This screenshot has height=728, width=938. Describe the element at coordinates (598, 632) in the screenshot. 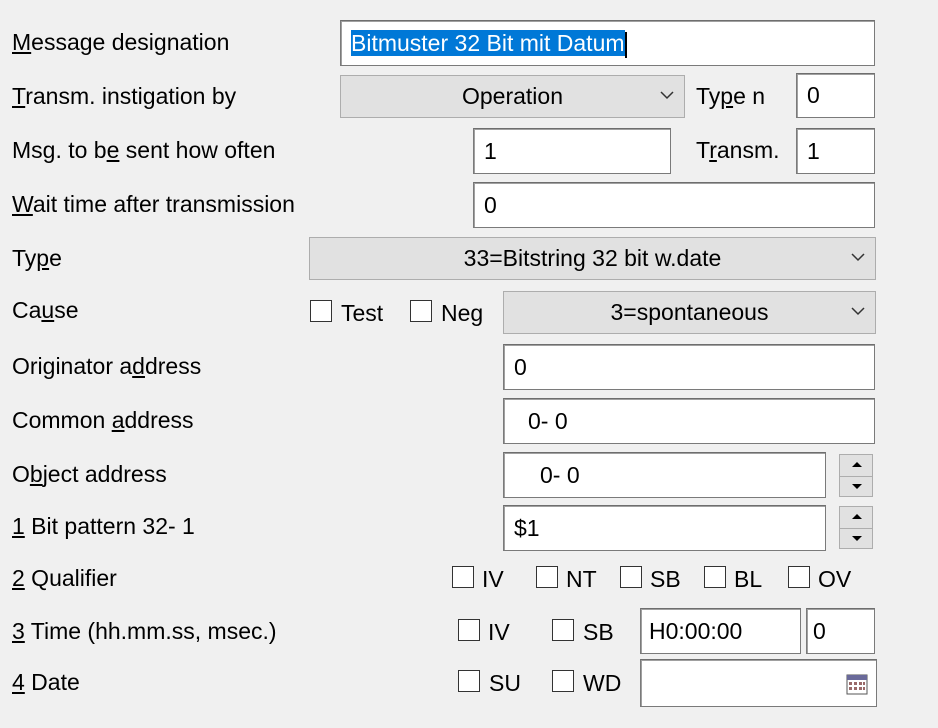

I see `time-sb-label: SB` at that location.